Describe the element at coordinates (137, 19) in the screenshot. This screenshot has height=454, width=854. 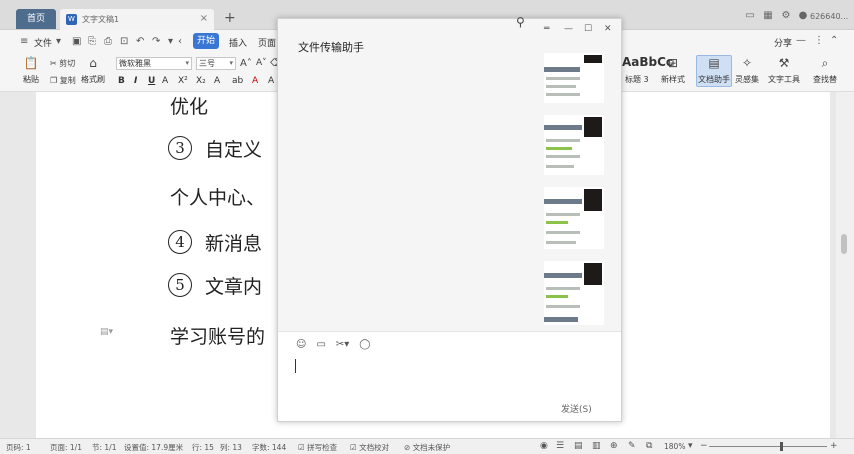
I see `tab-document: W 文字文稿1 ×` at that location.